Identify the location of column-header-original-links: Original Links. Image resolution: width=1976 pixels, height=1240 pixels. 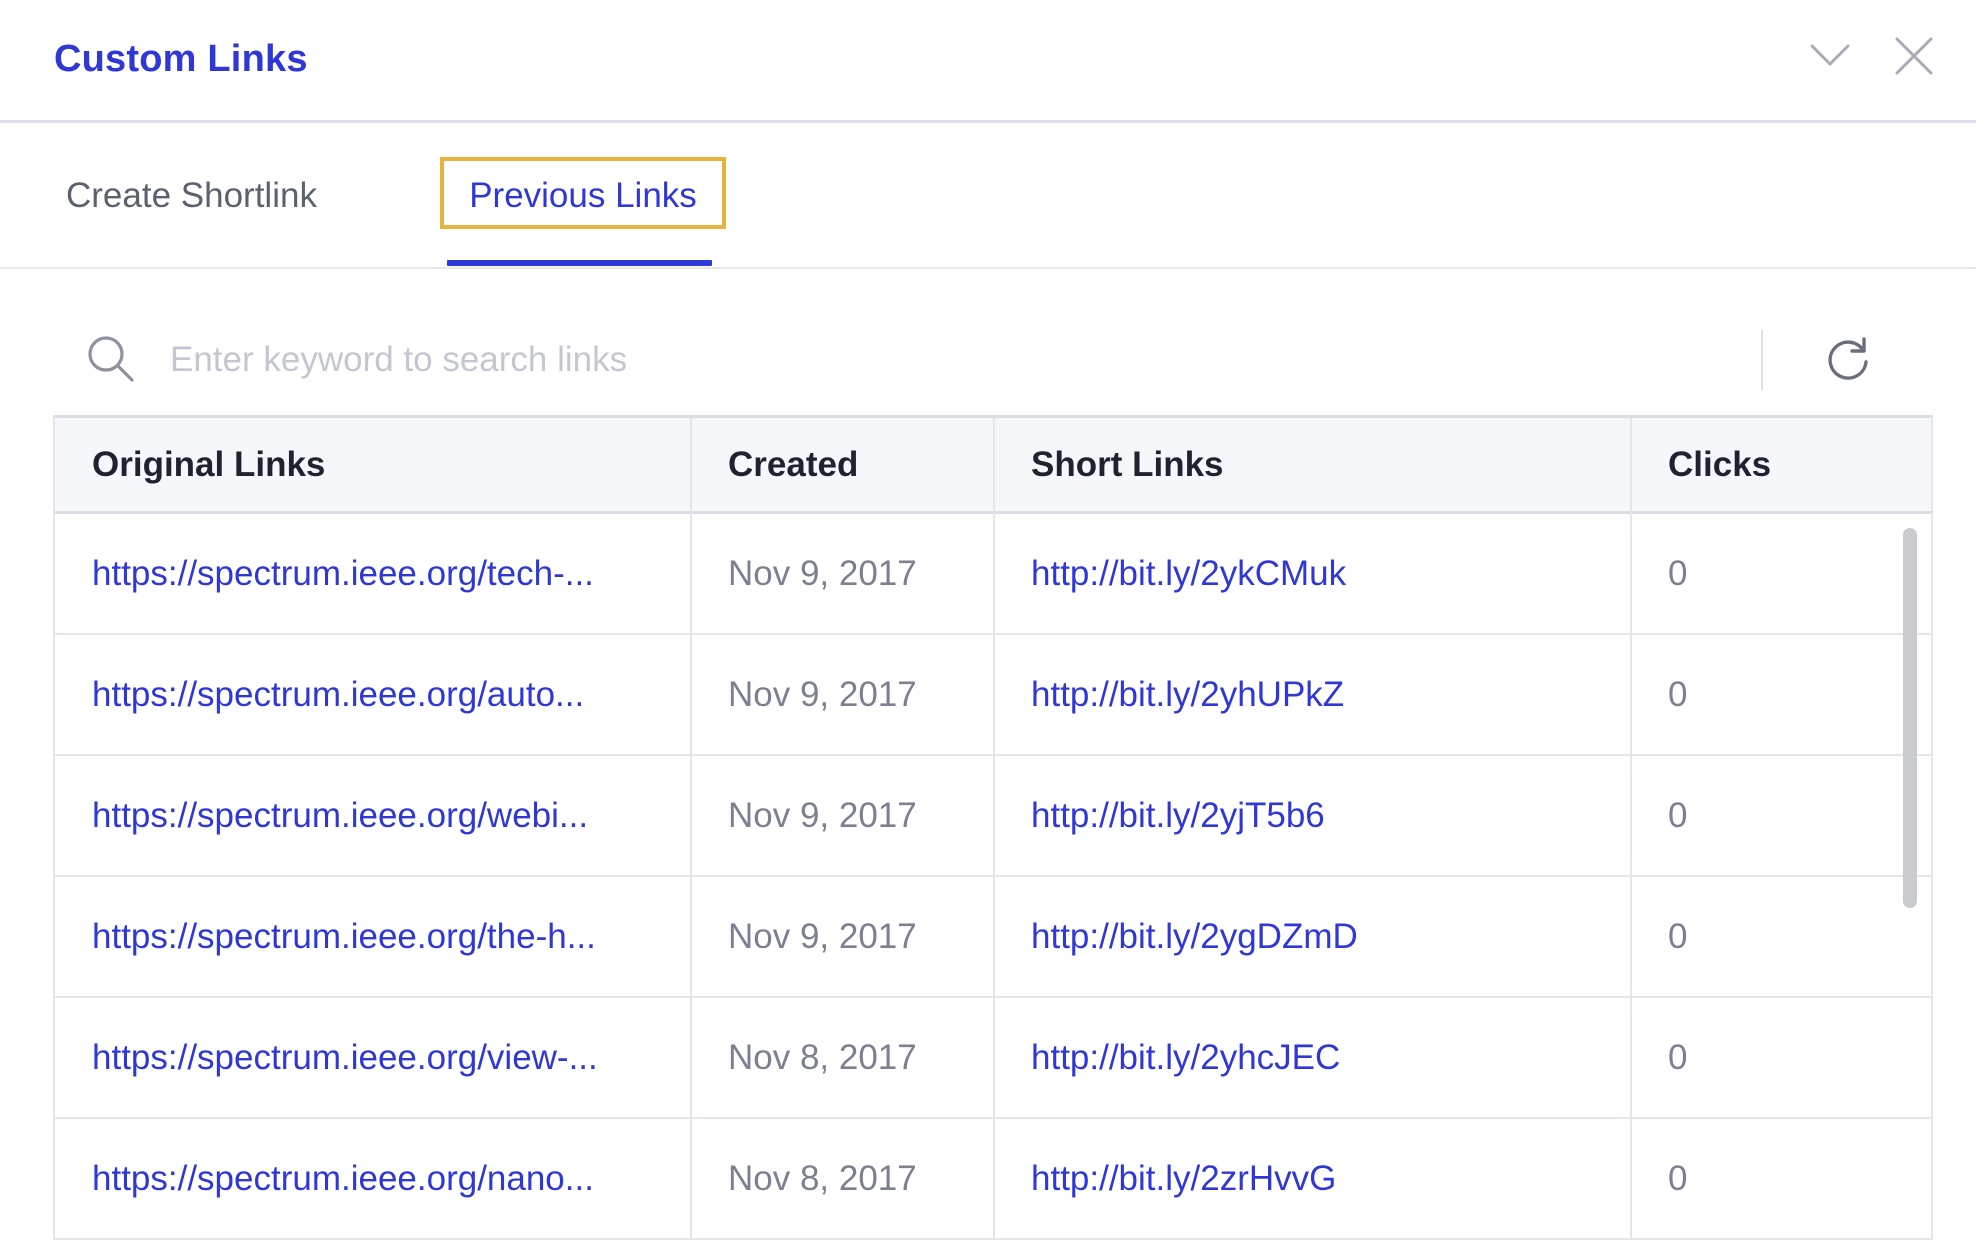
(208, 464).